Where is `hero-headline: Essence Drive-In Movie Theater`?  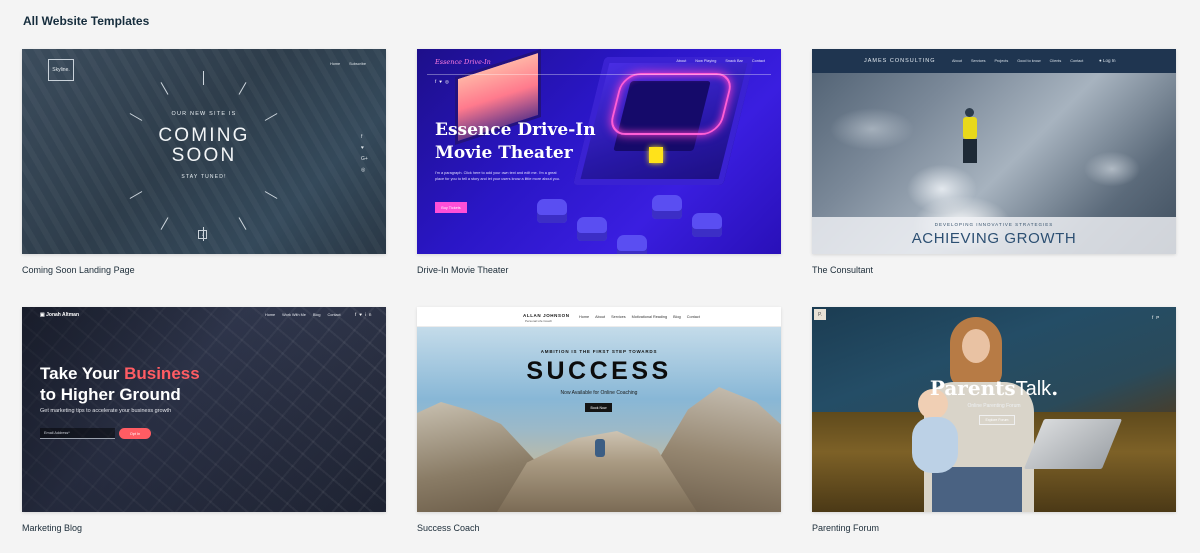
hero-headline: Essence Drive-In Movie Theater is located at coordinates (545, 142).